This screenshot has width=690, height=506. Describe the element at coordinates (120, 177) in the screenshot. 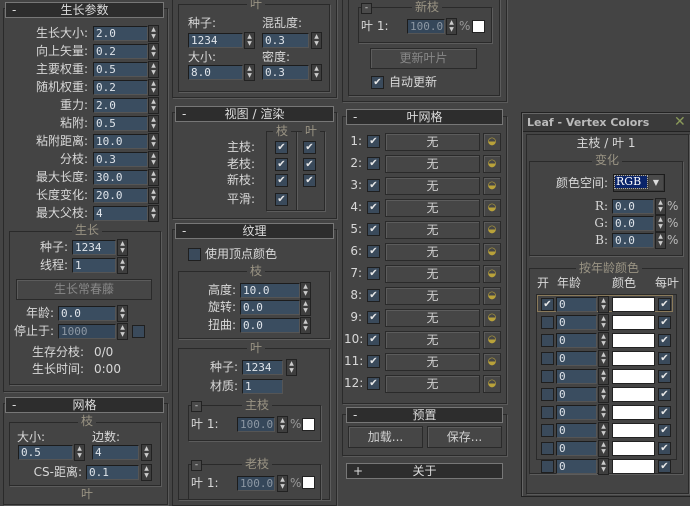

I see `param-input: 30.0` at that location.